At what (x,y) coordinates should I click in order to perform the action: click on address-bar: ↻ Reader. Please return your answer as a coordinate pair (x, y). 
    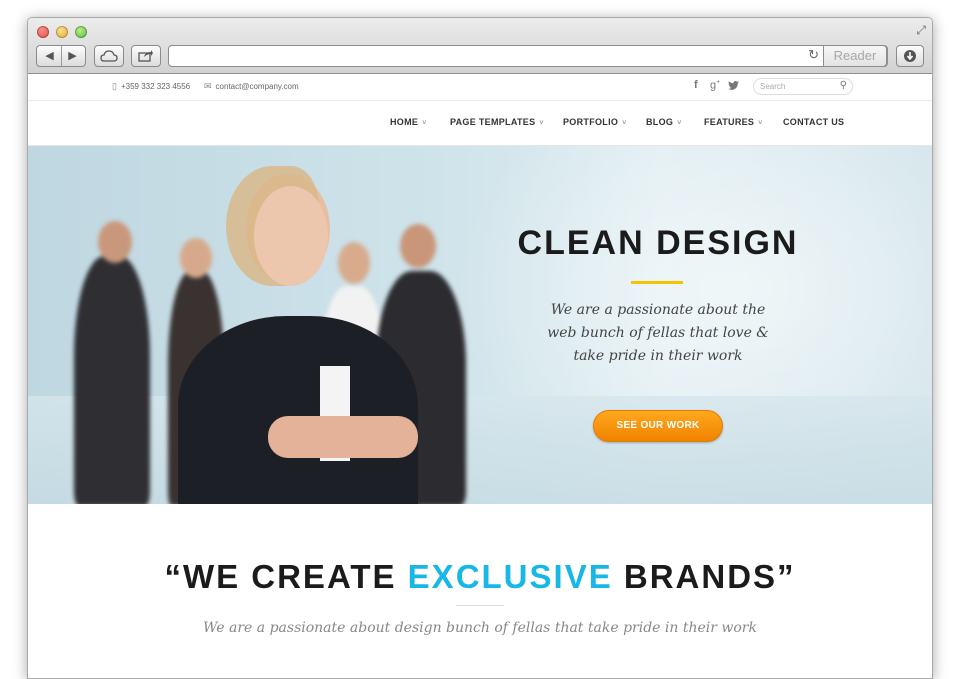
    Looking at the image, I should click on (528, 56).